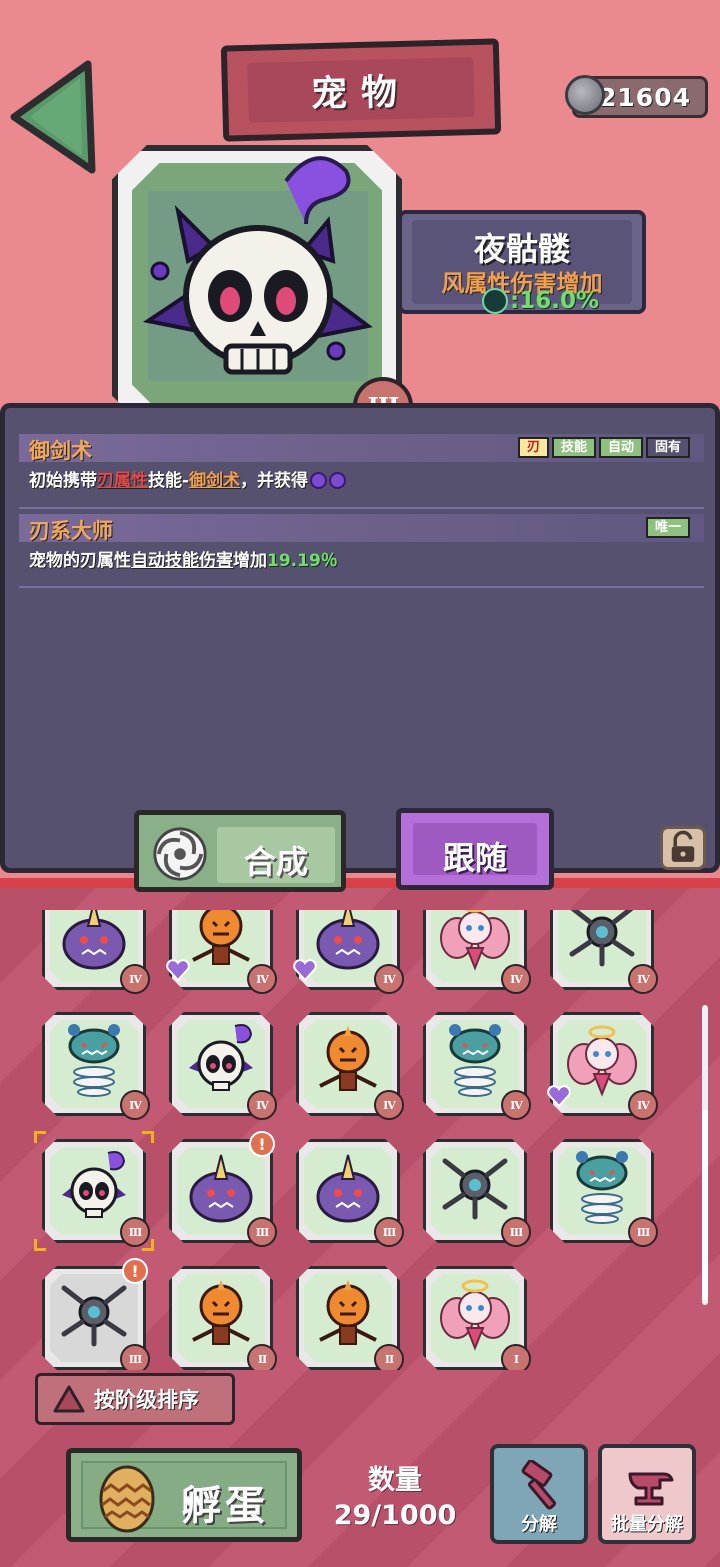  I want to click on pet-slot-drone: III!, so click(96, 1314).